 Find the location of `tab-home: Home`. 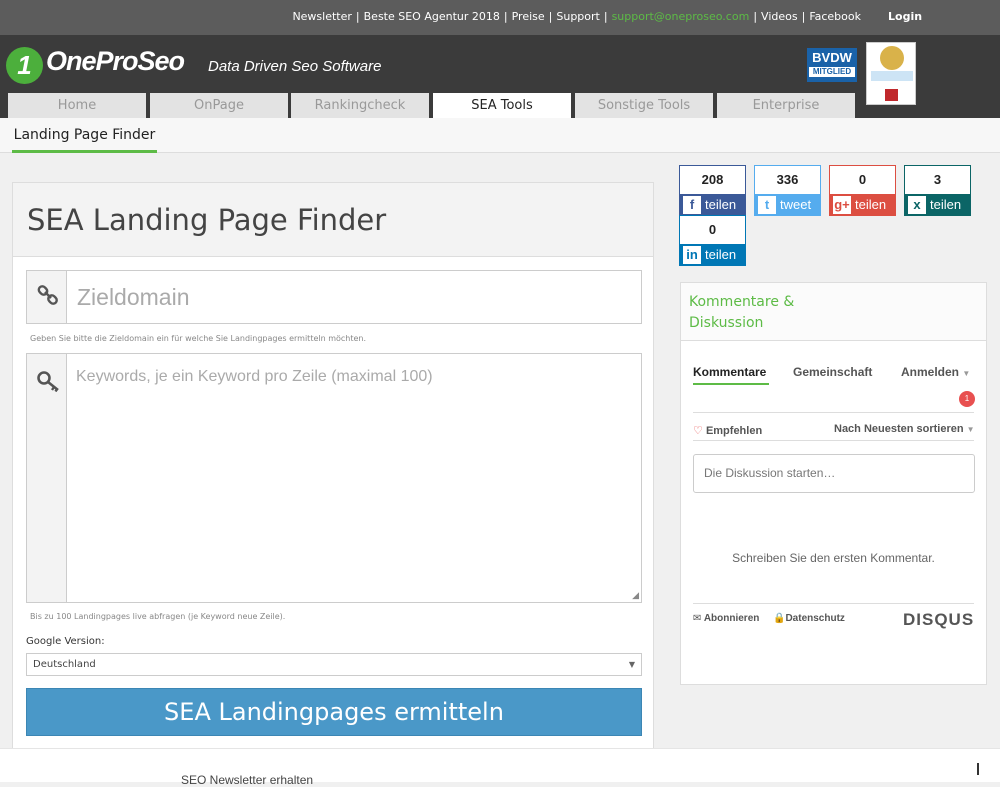

tab-home: Home is located at coordinates (77, 105).